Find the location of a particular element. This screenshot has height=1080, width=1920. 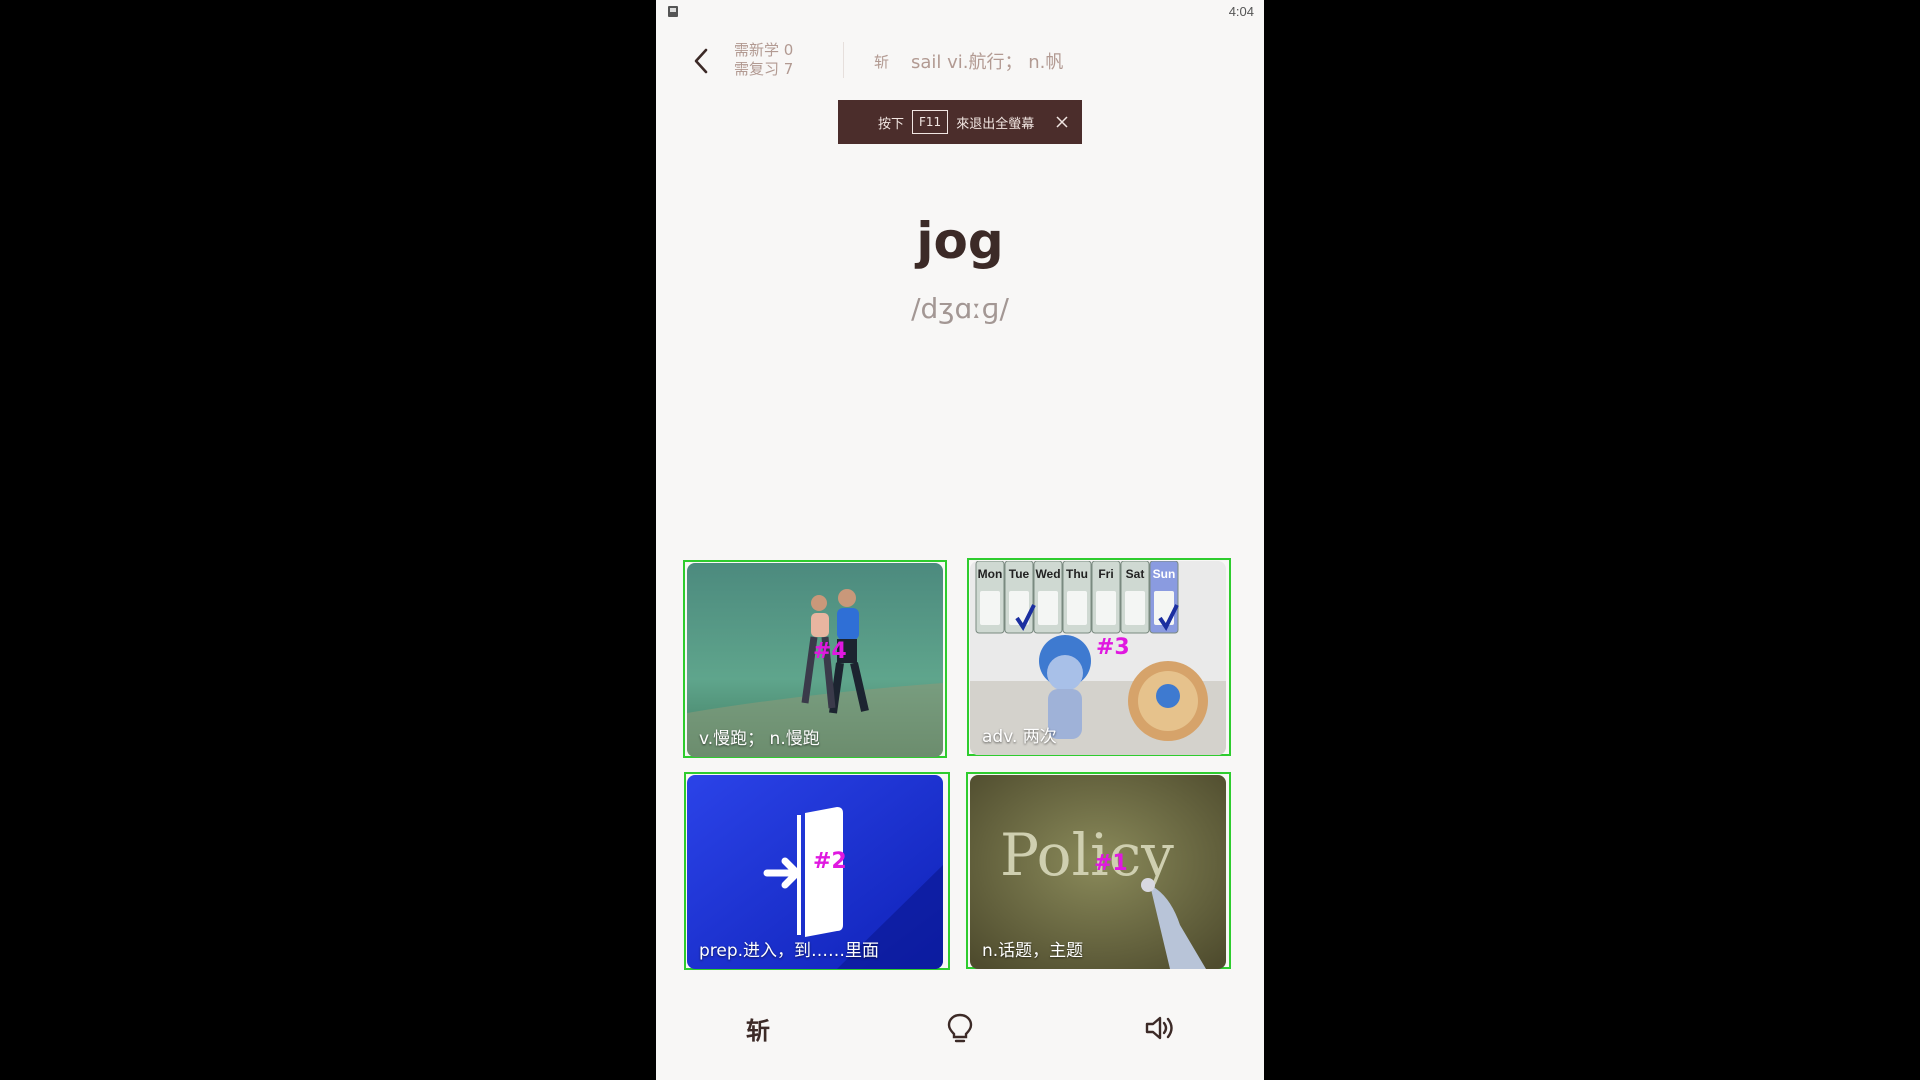

previous-word-definition: sail vi.航行； n.帆 is located at coordinates (987, 62).